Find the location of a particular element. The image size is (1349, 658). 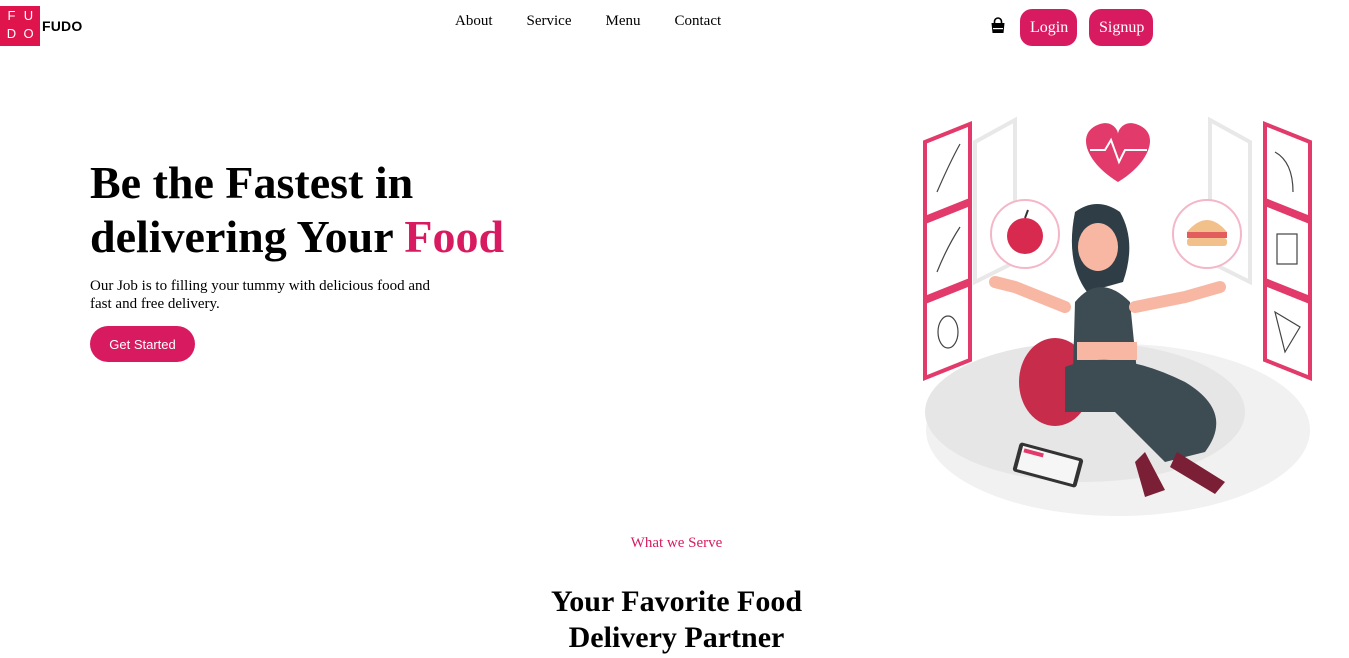

section-title: Your Favorite Food Delivery Partner is located at coordinates (674, 620).